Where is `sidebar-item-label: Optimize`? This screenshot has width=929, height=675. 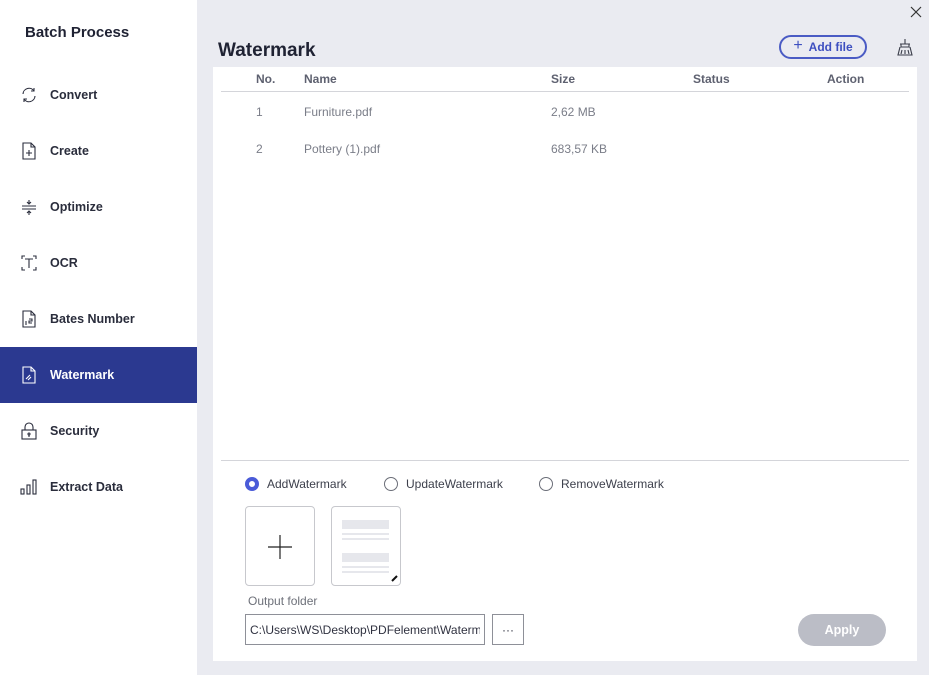
sidebar-item-label: Optimize is located at coordinates (76, 207).